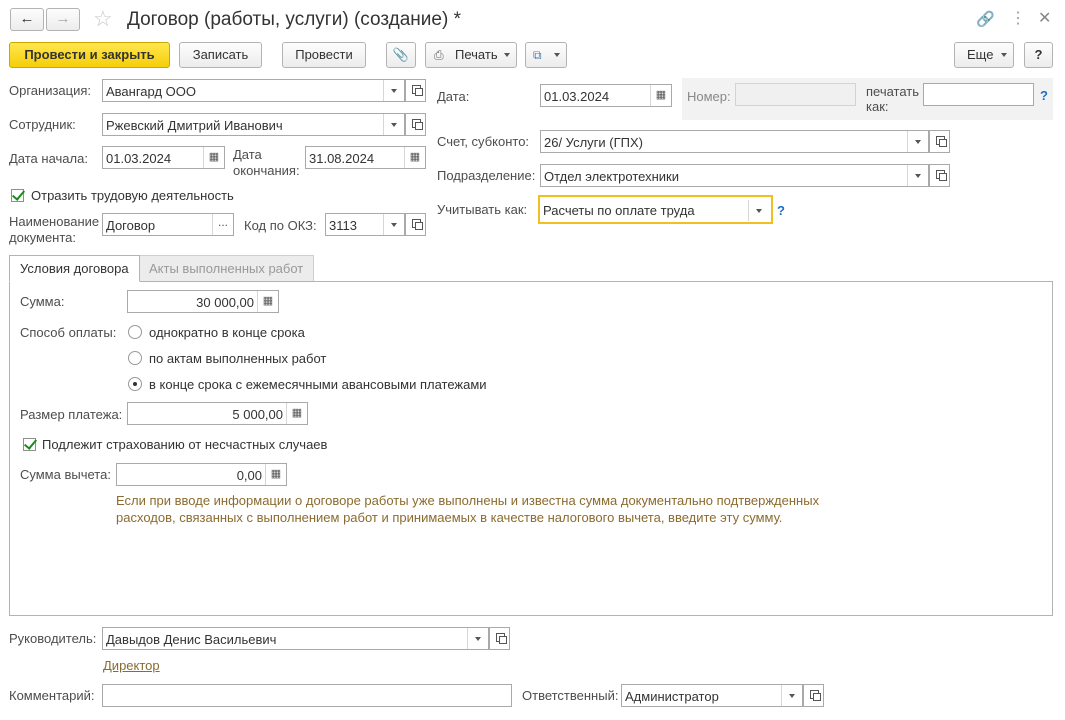  Describe the element at coordinates (307, 695) in the screenshot. I see `comment-field` at that location.